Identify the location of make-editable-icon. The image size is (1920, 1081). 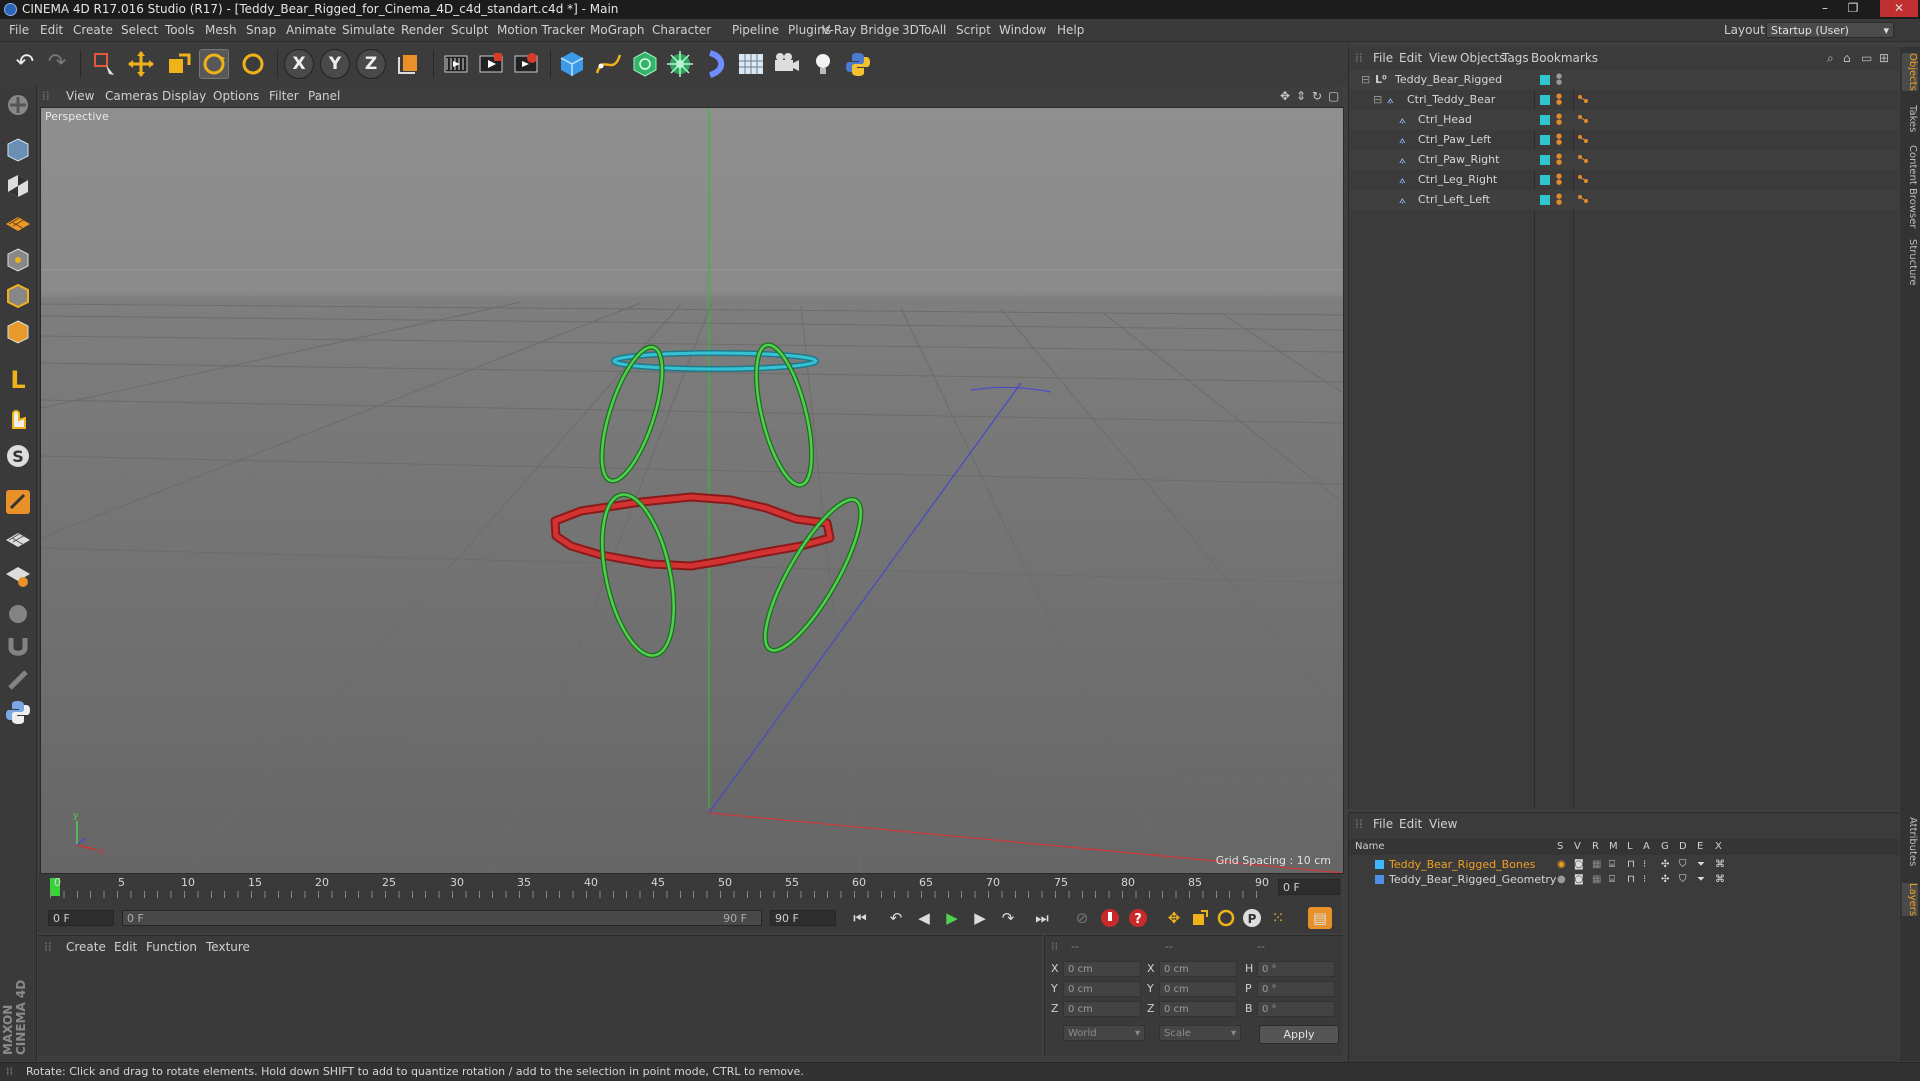
(18, 105).